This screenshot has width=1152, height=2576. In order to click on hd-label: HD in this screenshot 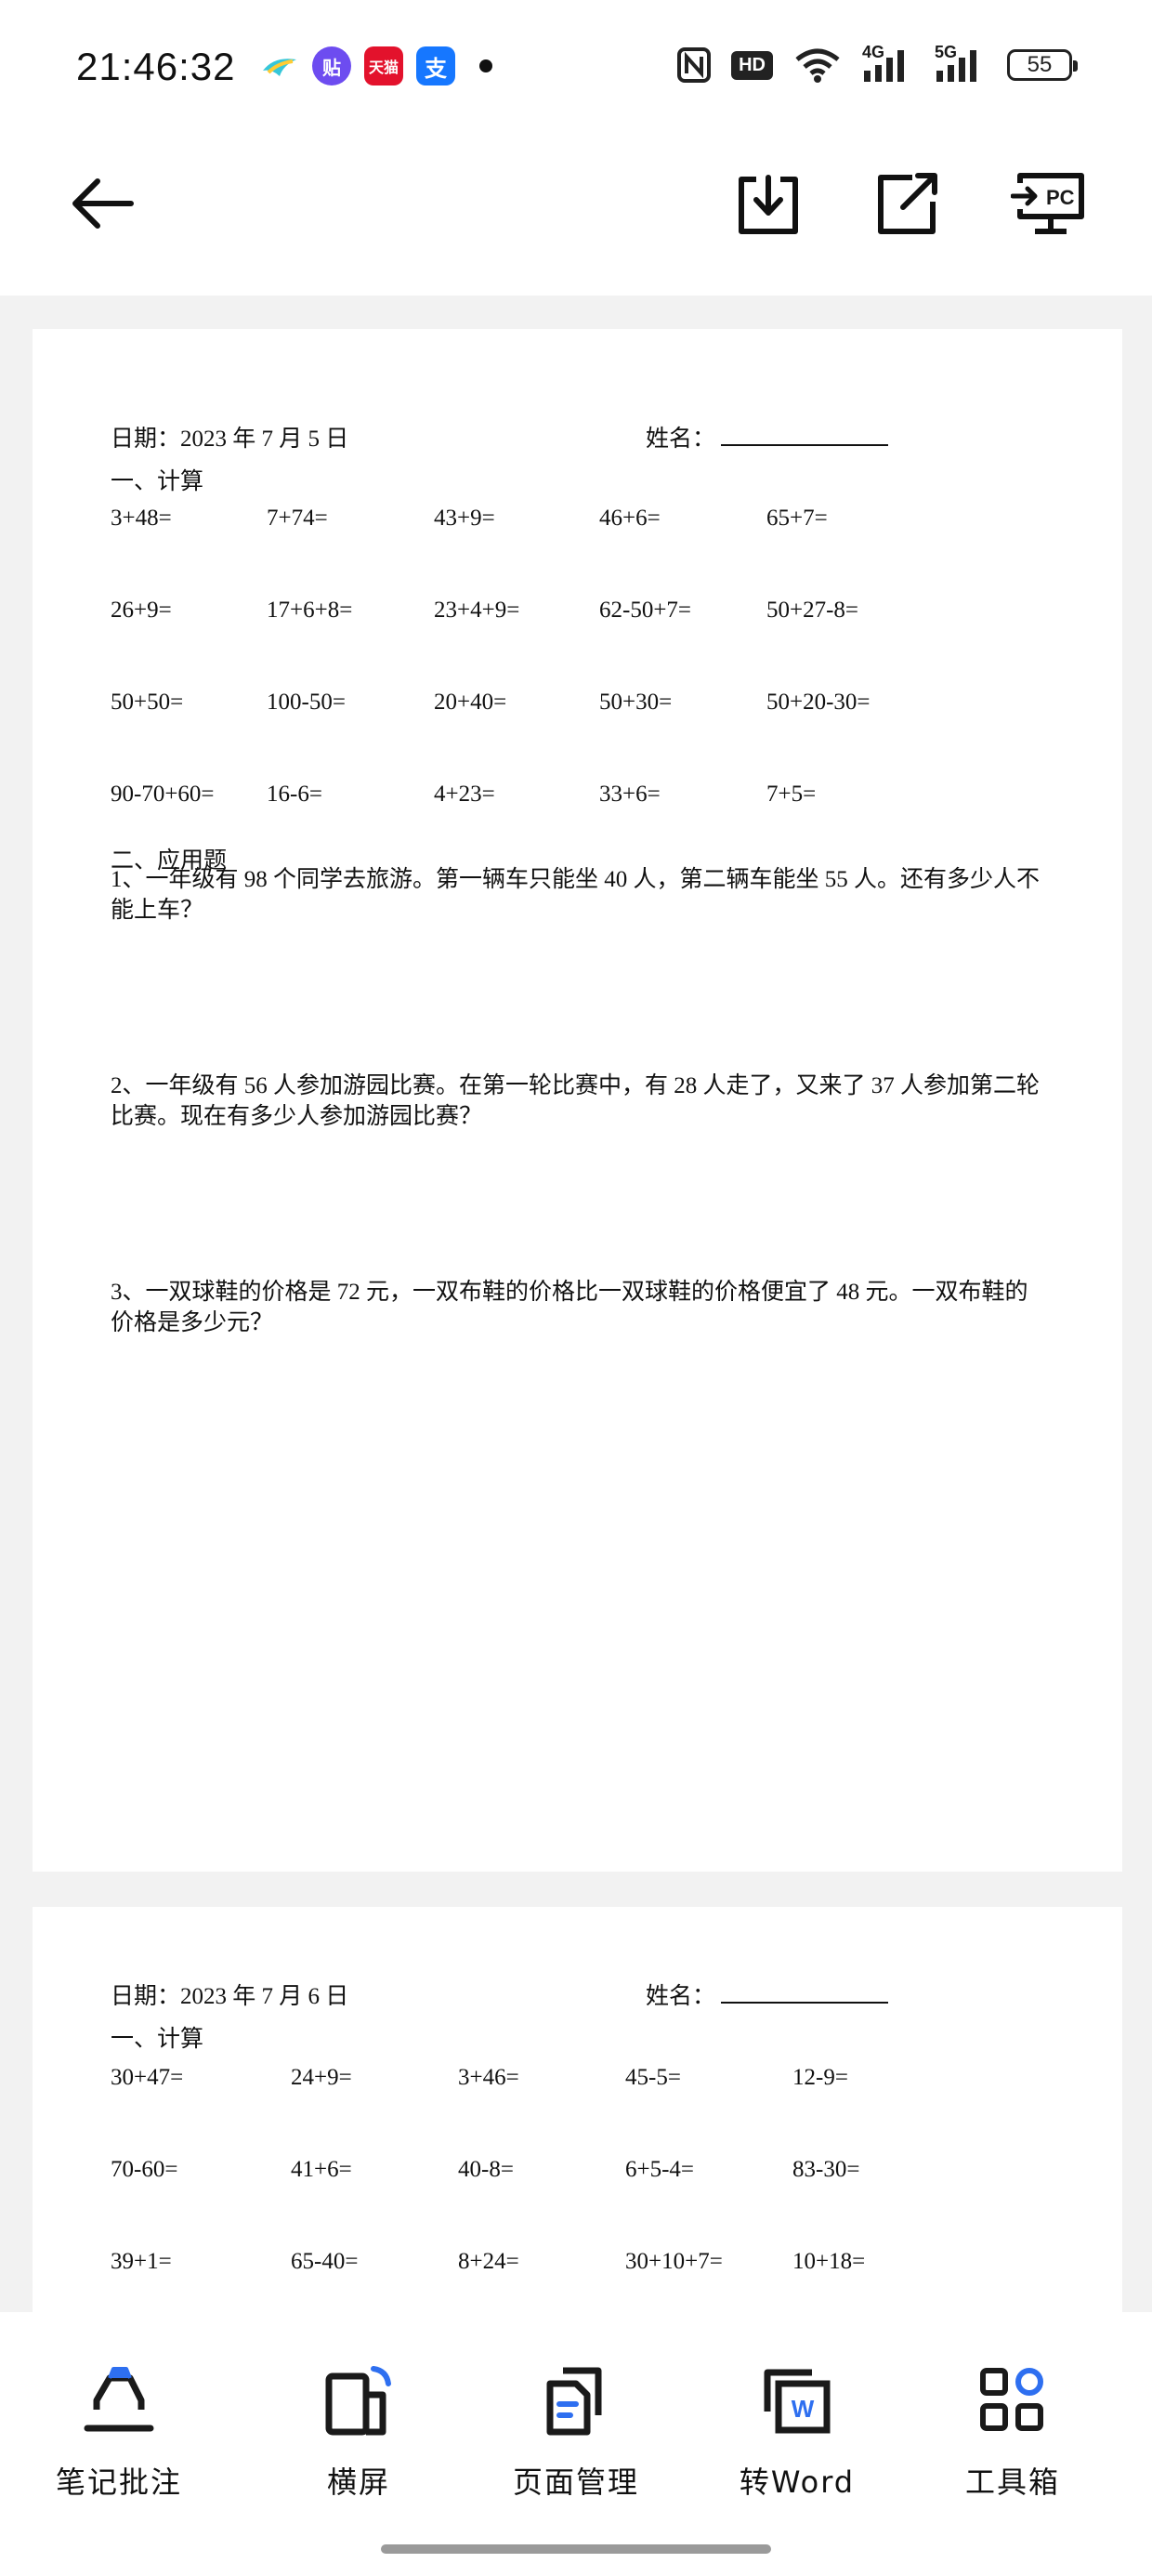, I will do `click(752, 65)`.